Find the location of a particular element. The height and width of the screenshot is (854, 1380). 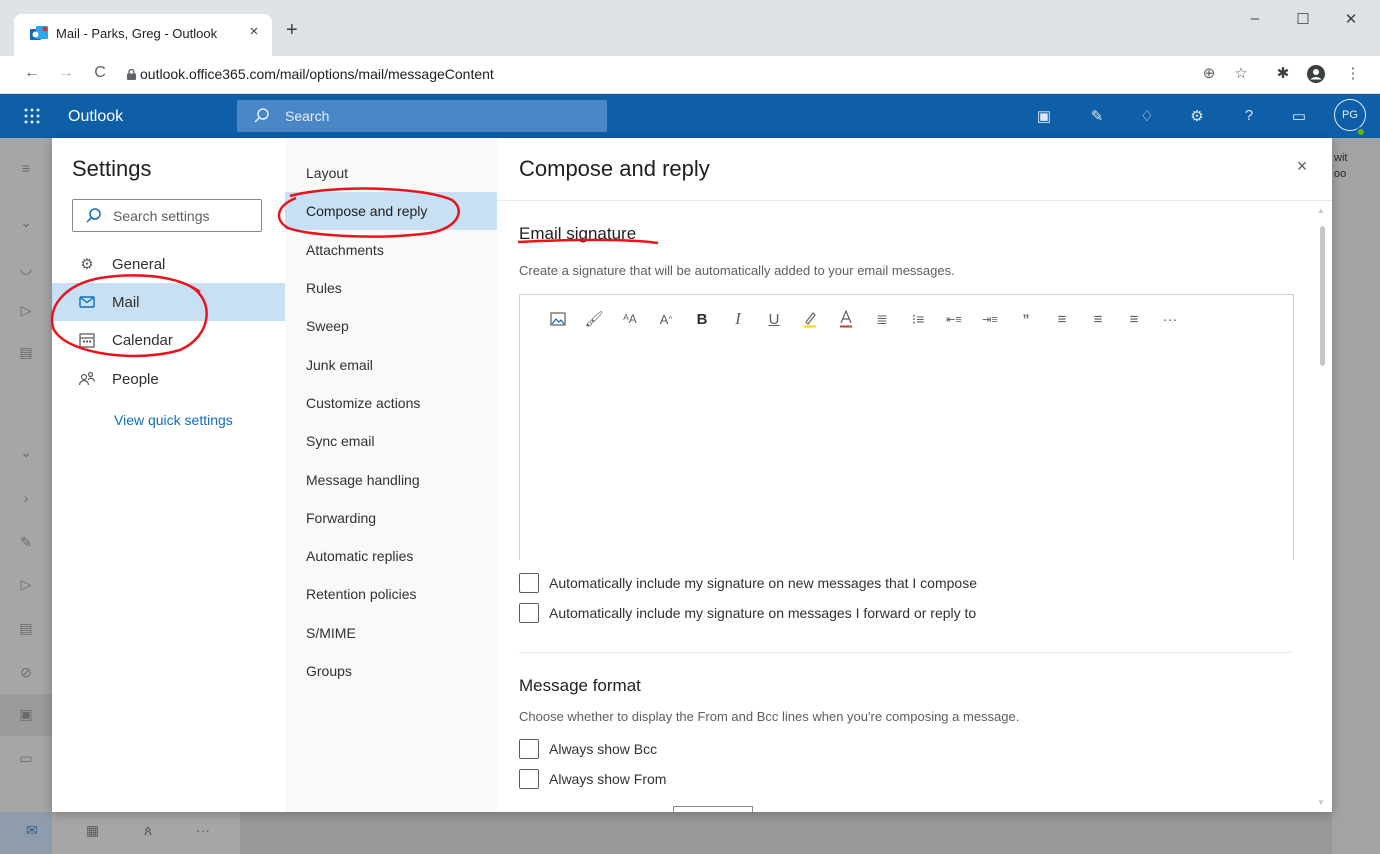

subcategory-label: Automatic replies is located at coordinates (360, 556).